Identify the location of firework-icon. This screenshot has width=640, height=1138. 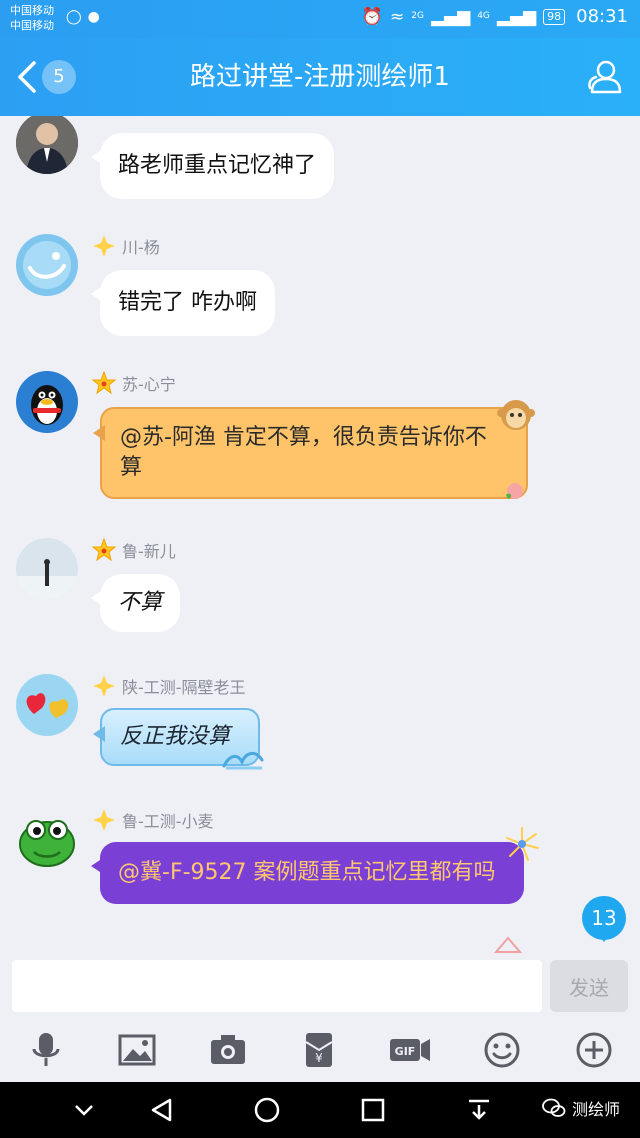
(522, 844).